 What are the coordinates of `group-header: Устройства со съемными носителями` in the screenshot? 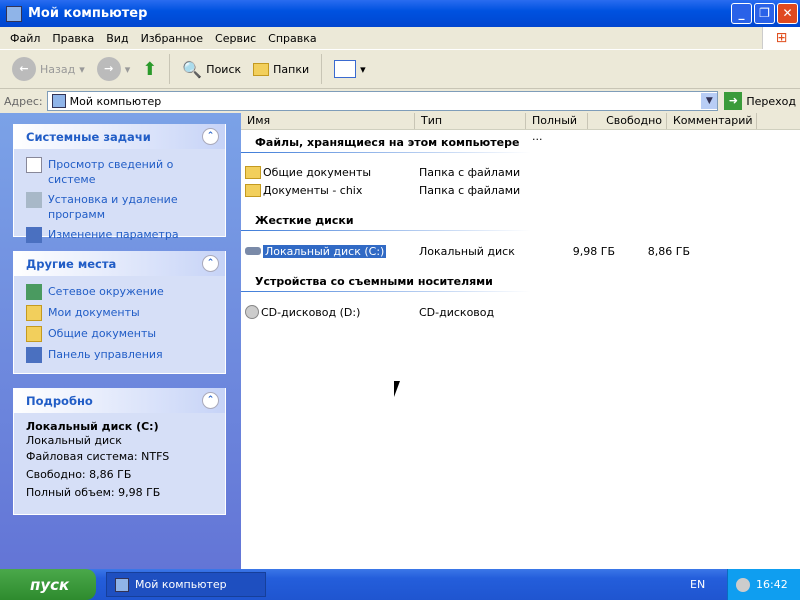 It's located at (374, 281).